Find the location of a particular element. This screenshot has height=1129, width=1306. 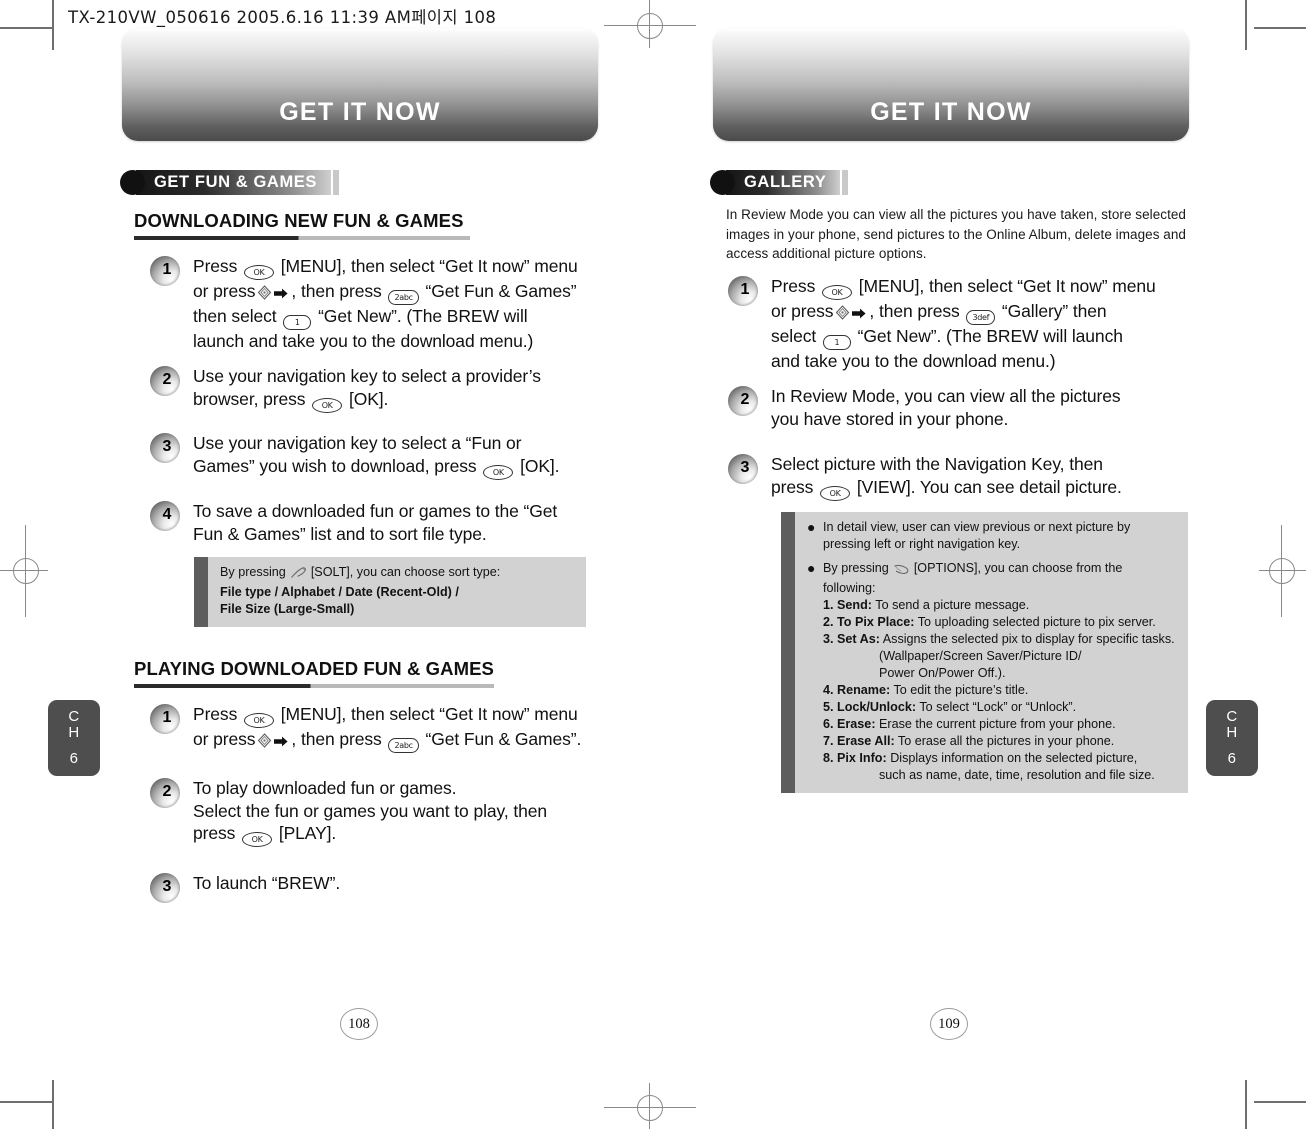

registration-mark-right is located at coordinates (1282, 571).